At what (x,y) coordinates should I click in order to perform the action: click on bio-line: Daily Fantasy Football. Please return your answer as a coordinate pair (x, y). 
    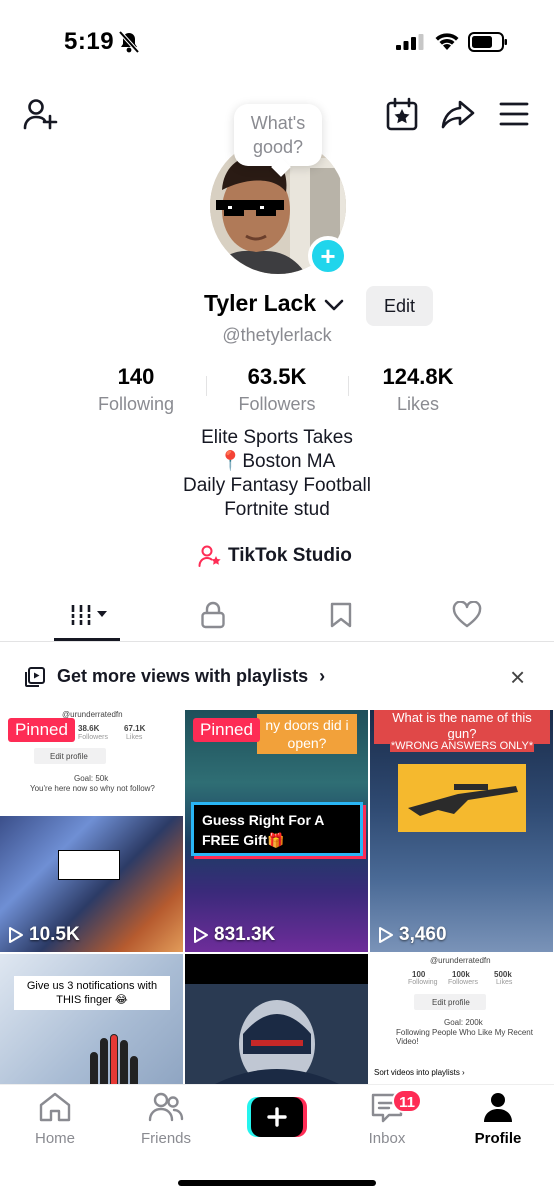
    Looking at the image, I should click on (277, 485).